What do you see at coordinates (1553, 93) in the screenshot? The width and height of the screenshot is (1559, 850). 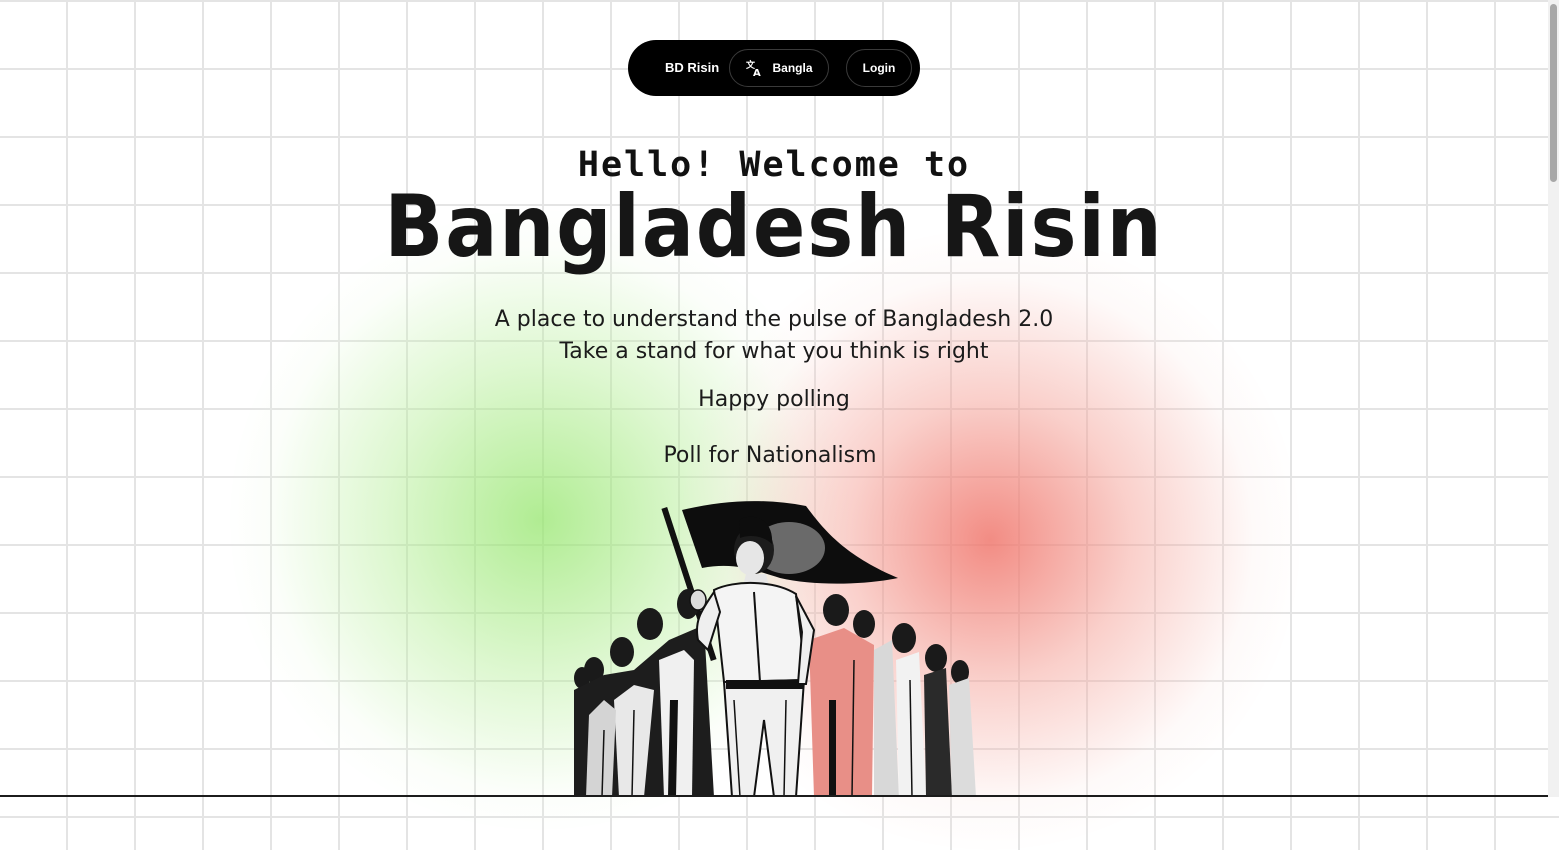 I see `scrollbar-thumb` at bounding box center [1553, 93].